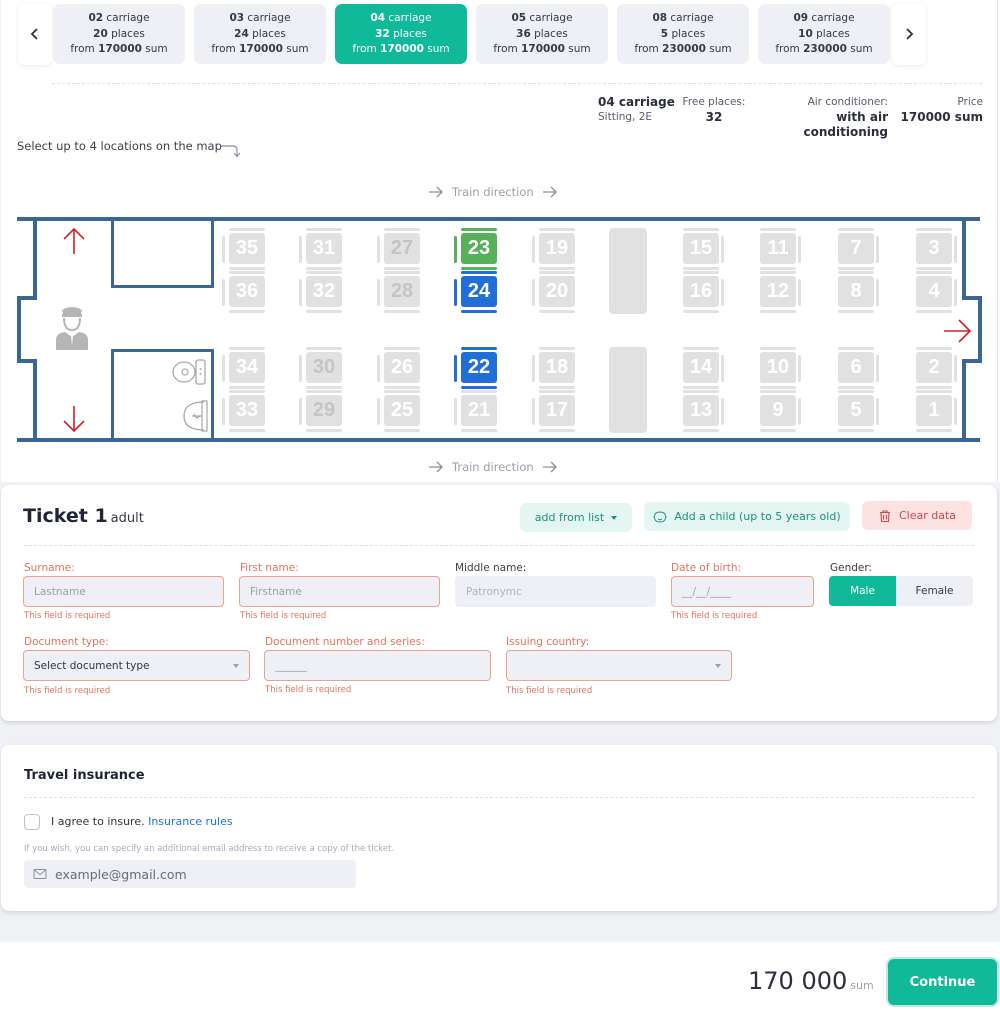 The image size is (1000, 1013). What do you see at coordinates (339, 591) in the screenshot?
I see `first-name-input: Firstname` at bounding box center [339, 591].